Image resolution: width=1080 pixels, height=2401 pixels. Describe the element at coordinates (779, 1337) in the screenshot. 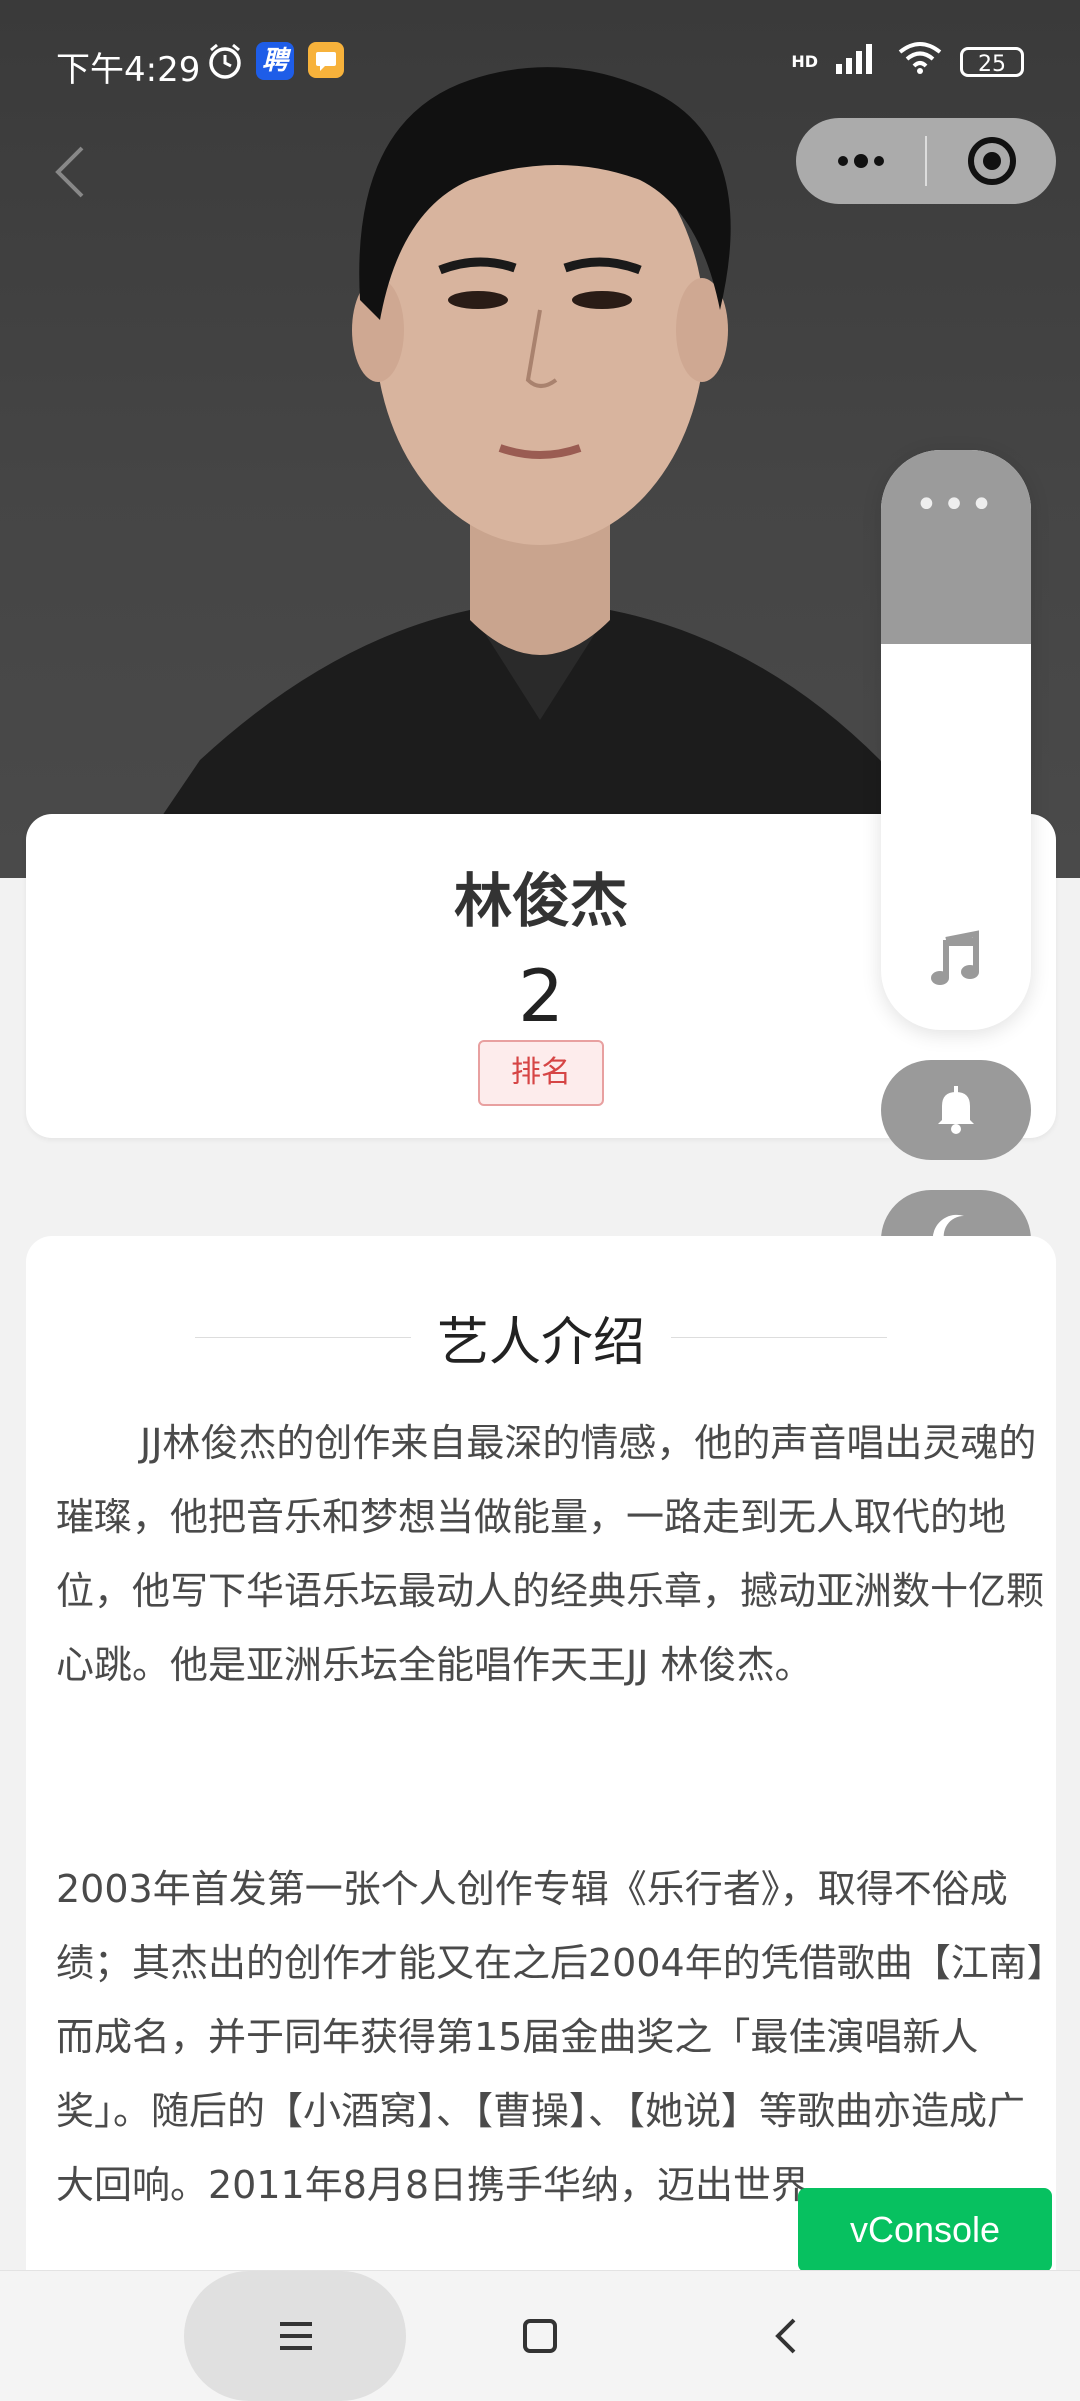

I see `title-divider-right` at that location.